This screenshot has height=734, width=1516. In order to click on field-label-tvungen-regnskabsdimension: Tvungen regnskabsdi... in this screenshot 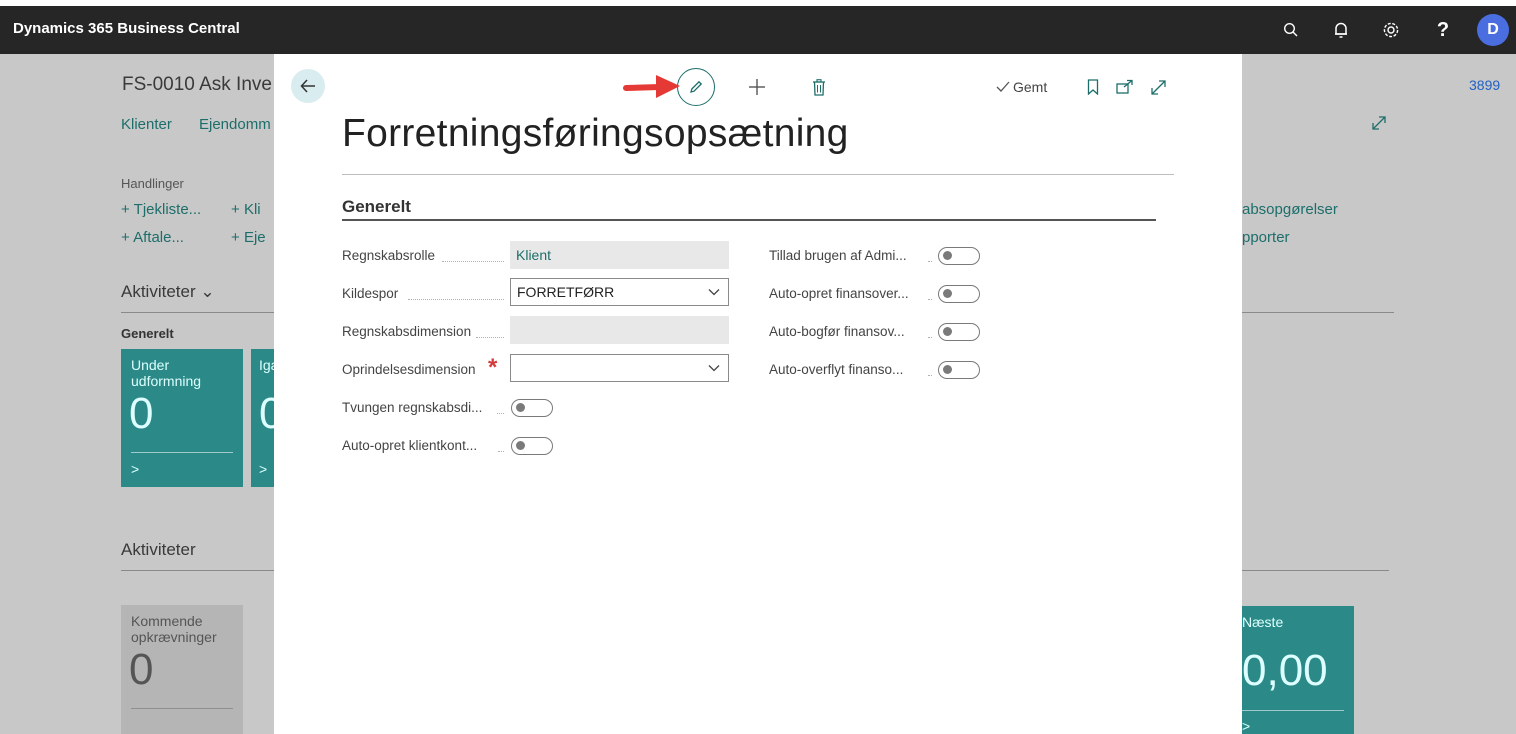, I will do `click(412, 407)`.